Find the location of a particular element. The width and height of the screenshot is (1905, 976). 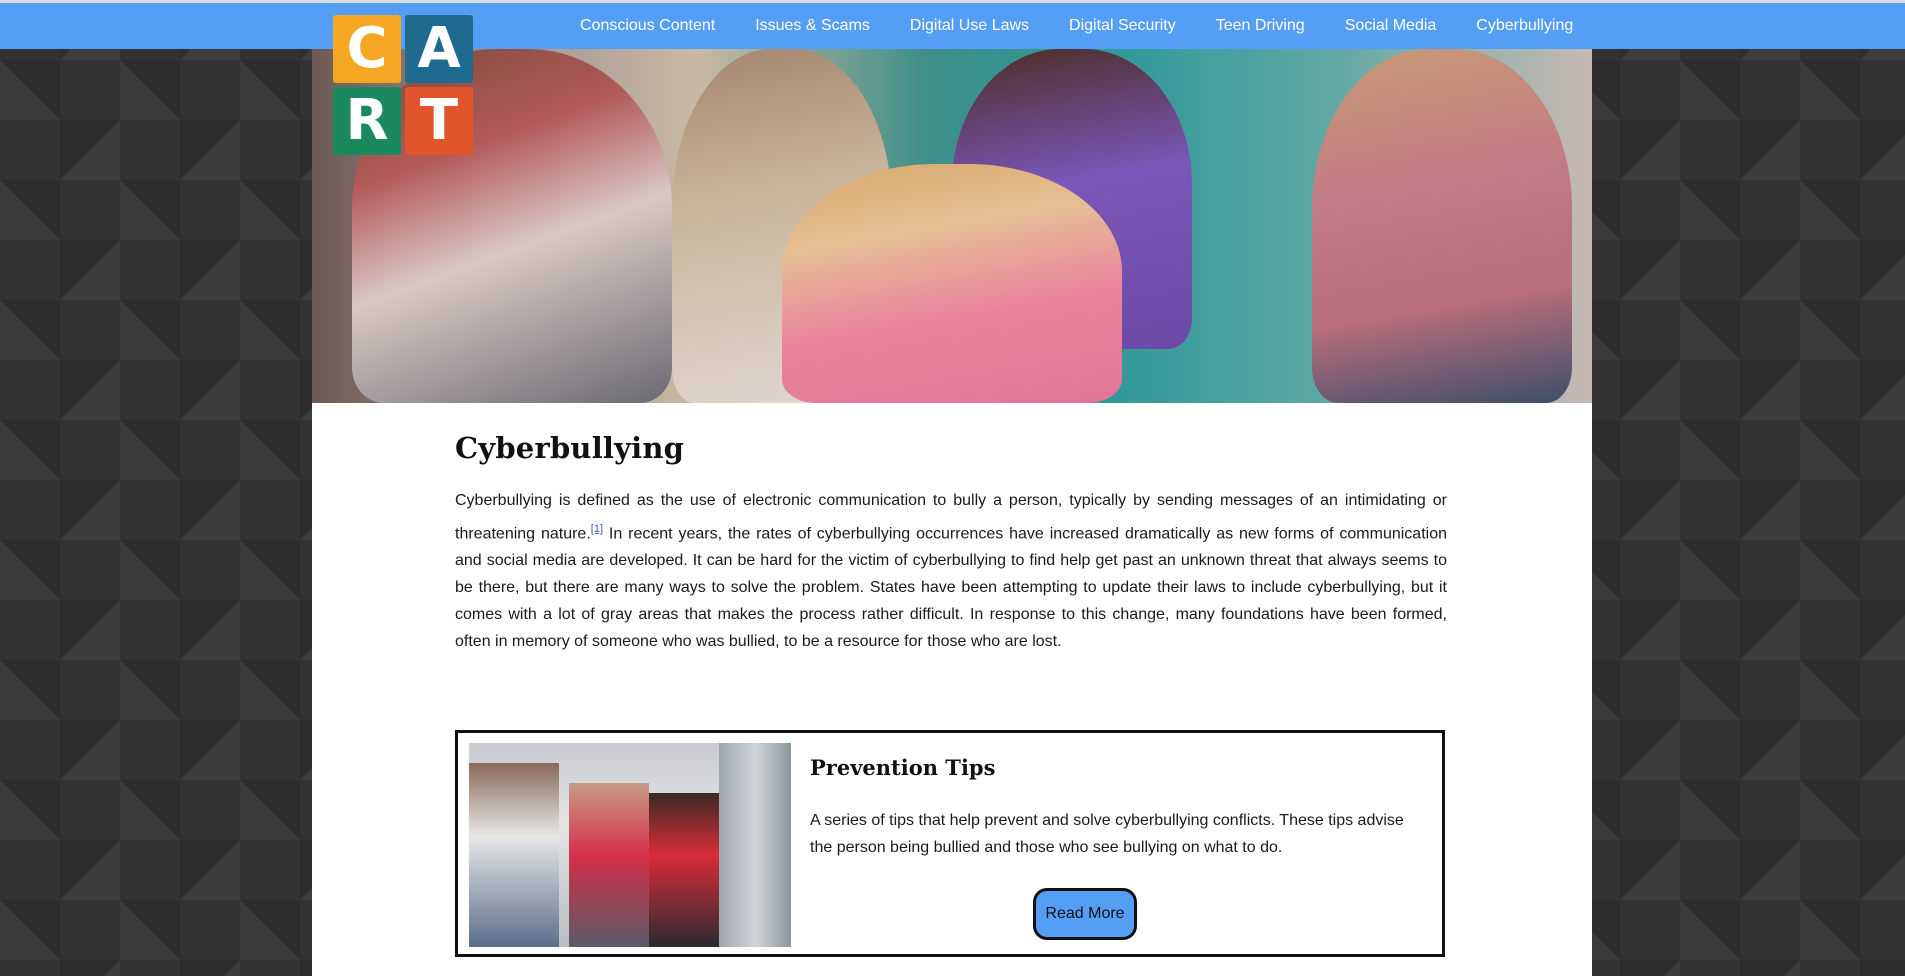

hero-child-figure is located at coordinates (1442, 226).